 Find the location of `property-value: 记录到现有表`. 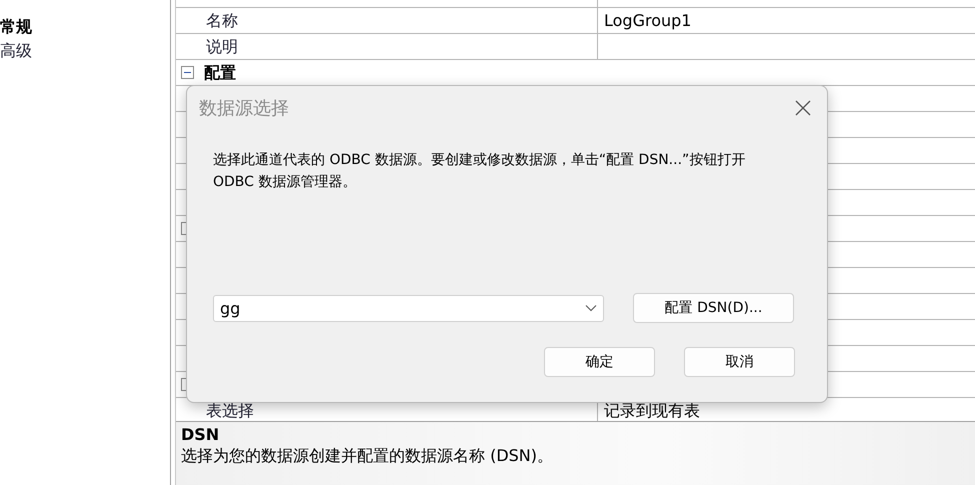

property-value: 记录到现有表 is located at coordinates (652, 410).